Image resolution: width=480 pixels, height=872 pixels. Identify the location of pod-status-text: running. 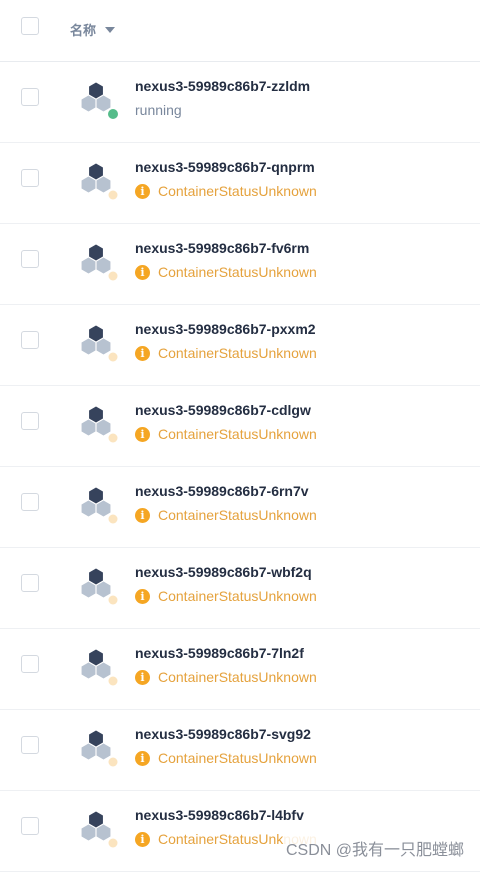
(158, 110).